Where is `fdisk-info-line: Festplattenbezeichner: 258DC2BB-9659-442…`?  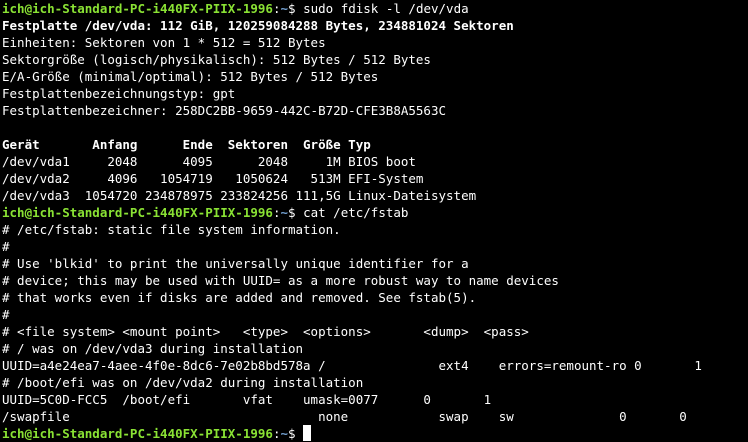 fdisk-info-line: Festplattenbezeichner: 258DC2BB-9659-442… is located at coordinates (224, 110).